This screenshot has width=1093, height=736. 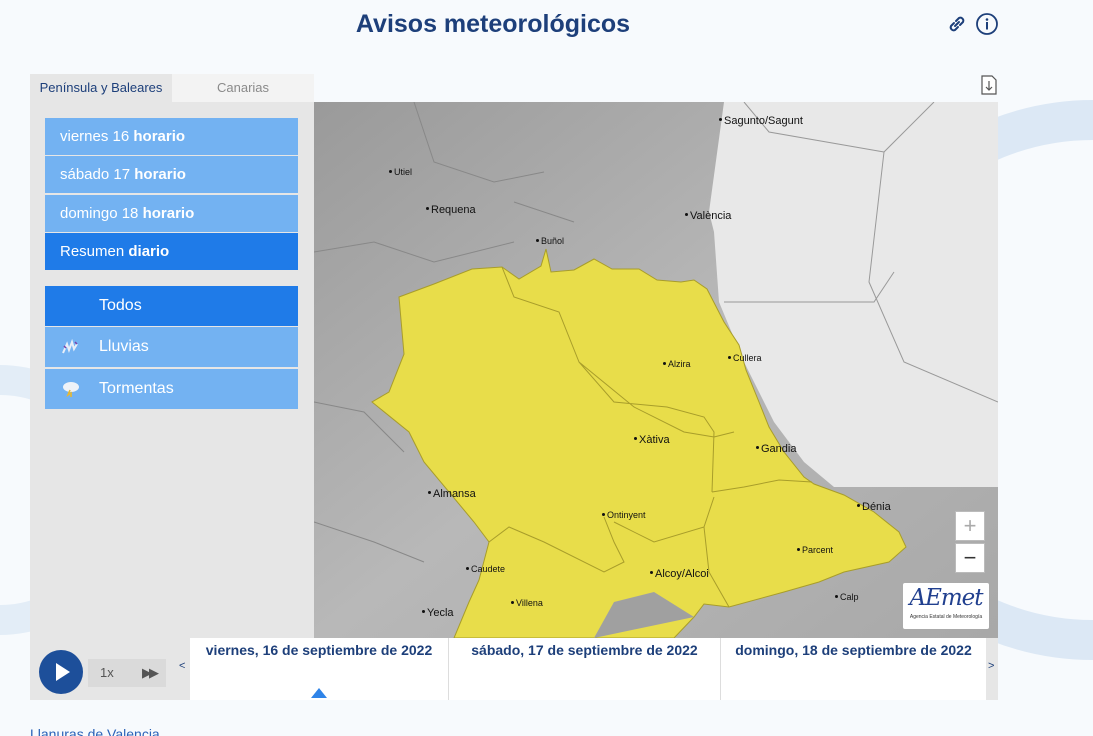 What do you see at coordinates (989, 85) in the screenshot?
I see `download-icon` at bounding box center [989, 85].